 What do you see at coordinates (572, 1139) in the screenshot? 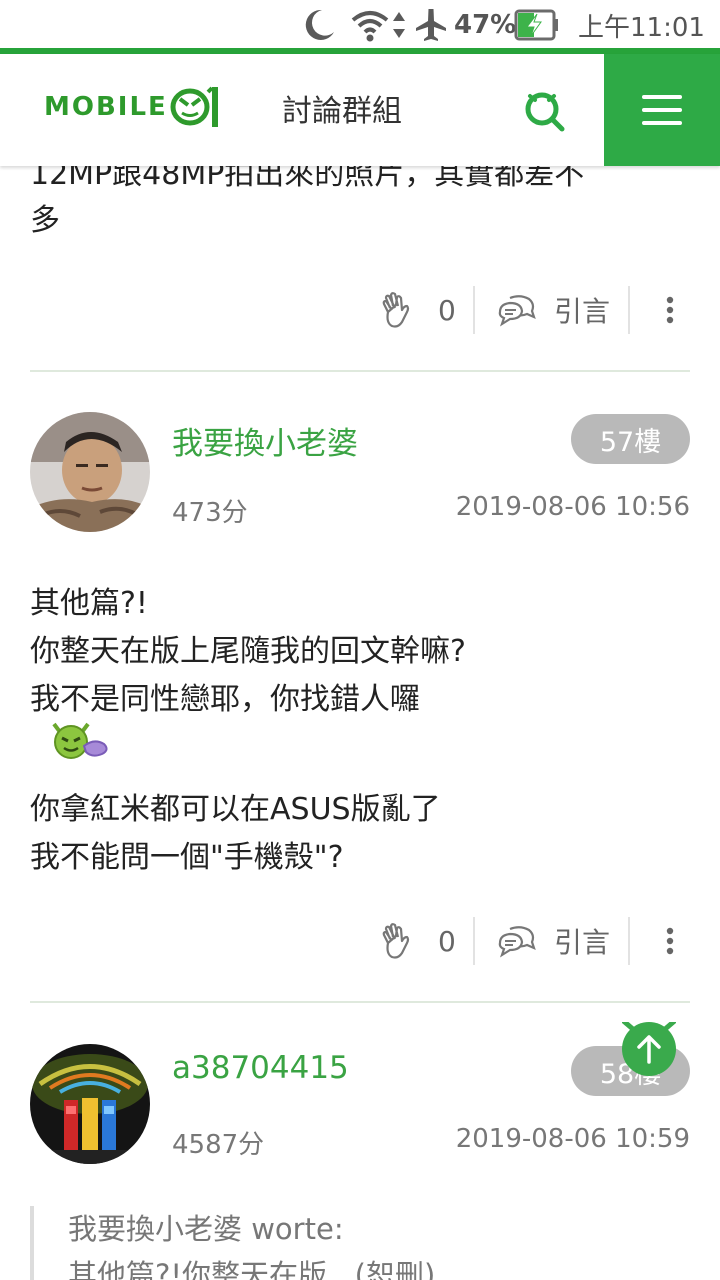
I see `post-date: 2019-08-06 10:59` at bounding box center [572, 1139].